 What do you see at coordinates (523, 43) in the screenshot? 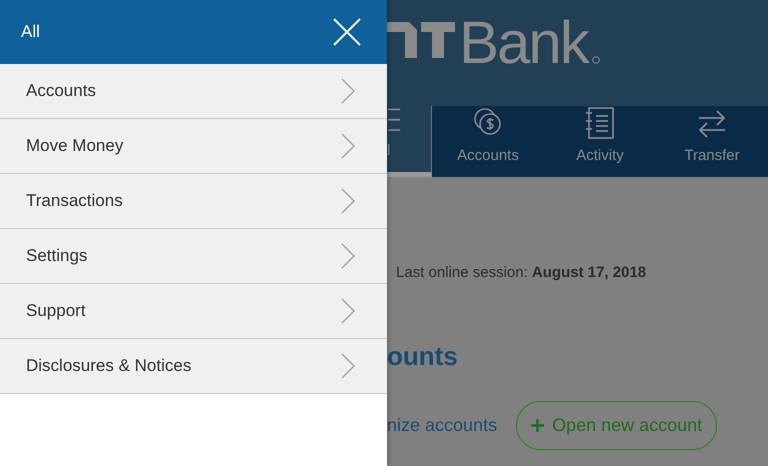
I see `logo-text: Bank` at bounding box center [523, 43].